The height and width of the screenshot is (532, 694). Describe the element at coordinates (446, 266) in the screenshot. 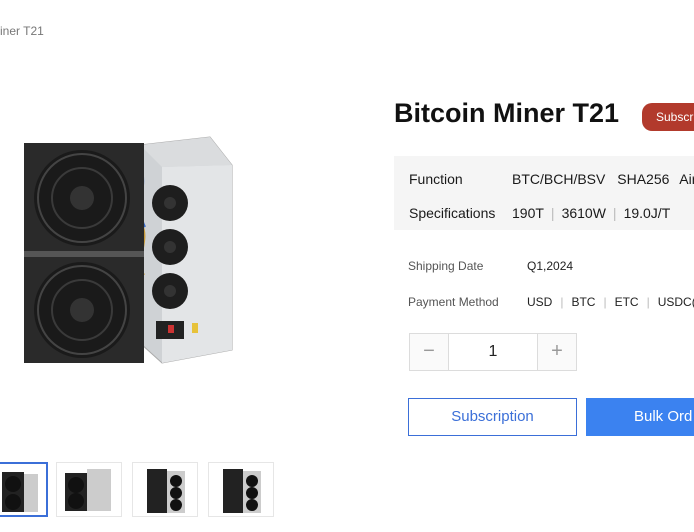

I see `shipping-label: Shipping Date` at that location.